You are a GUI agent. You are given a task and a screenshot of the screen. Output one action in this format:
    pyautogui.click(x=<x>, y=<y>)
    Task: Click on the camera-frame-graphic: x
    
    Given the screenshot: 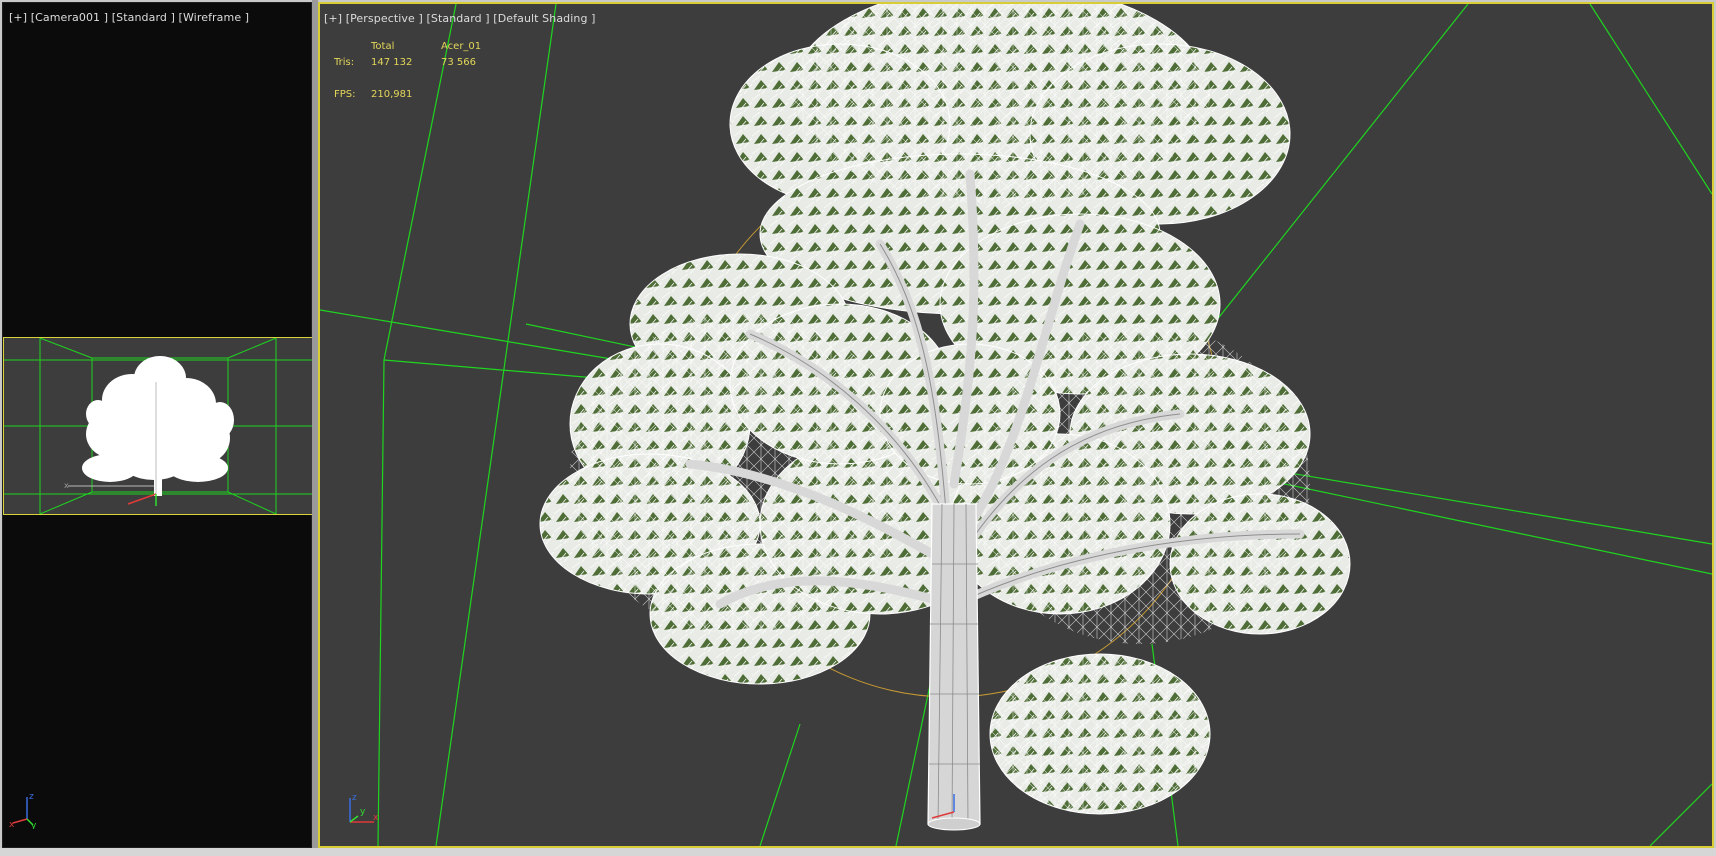 What is the action you would take?
    pyautogui.click(x=158, y=426)
    